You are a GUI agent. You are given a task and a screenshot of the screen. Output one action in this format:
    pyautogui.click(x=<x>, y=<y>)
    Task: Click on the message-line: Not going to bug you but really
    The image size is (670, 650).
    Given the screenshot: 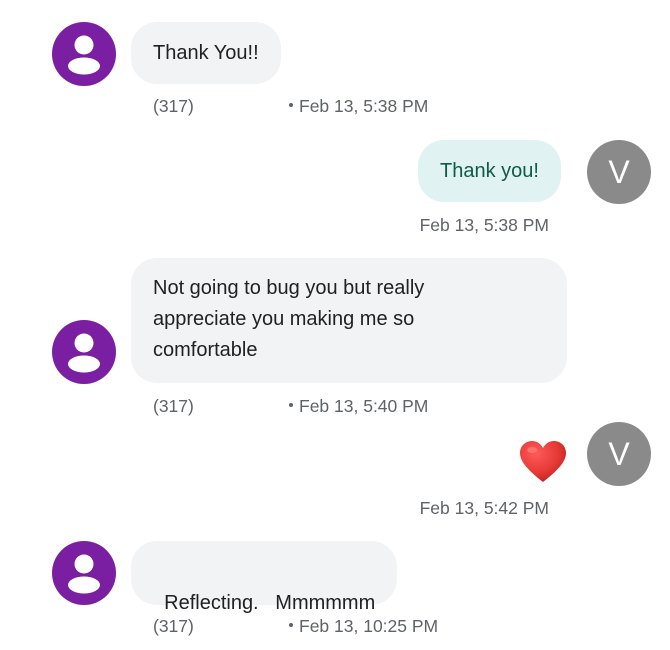 What is the action you would take?
    pyautogui.click(x=289, y=288)
    